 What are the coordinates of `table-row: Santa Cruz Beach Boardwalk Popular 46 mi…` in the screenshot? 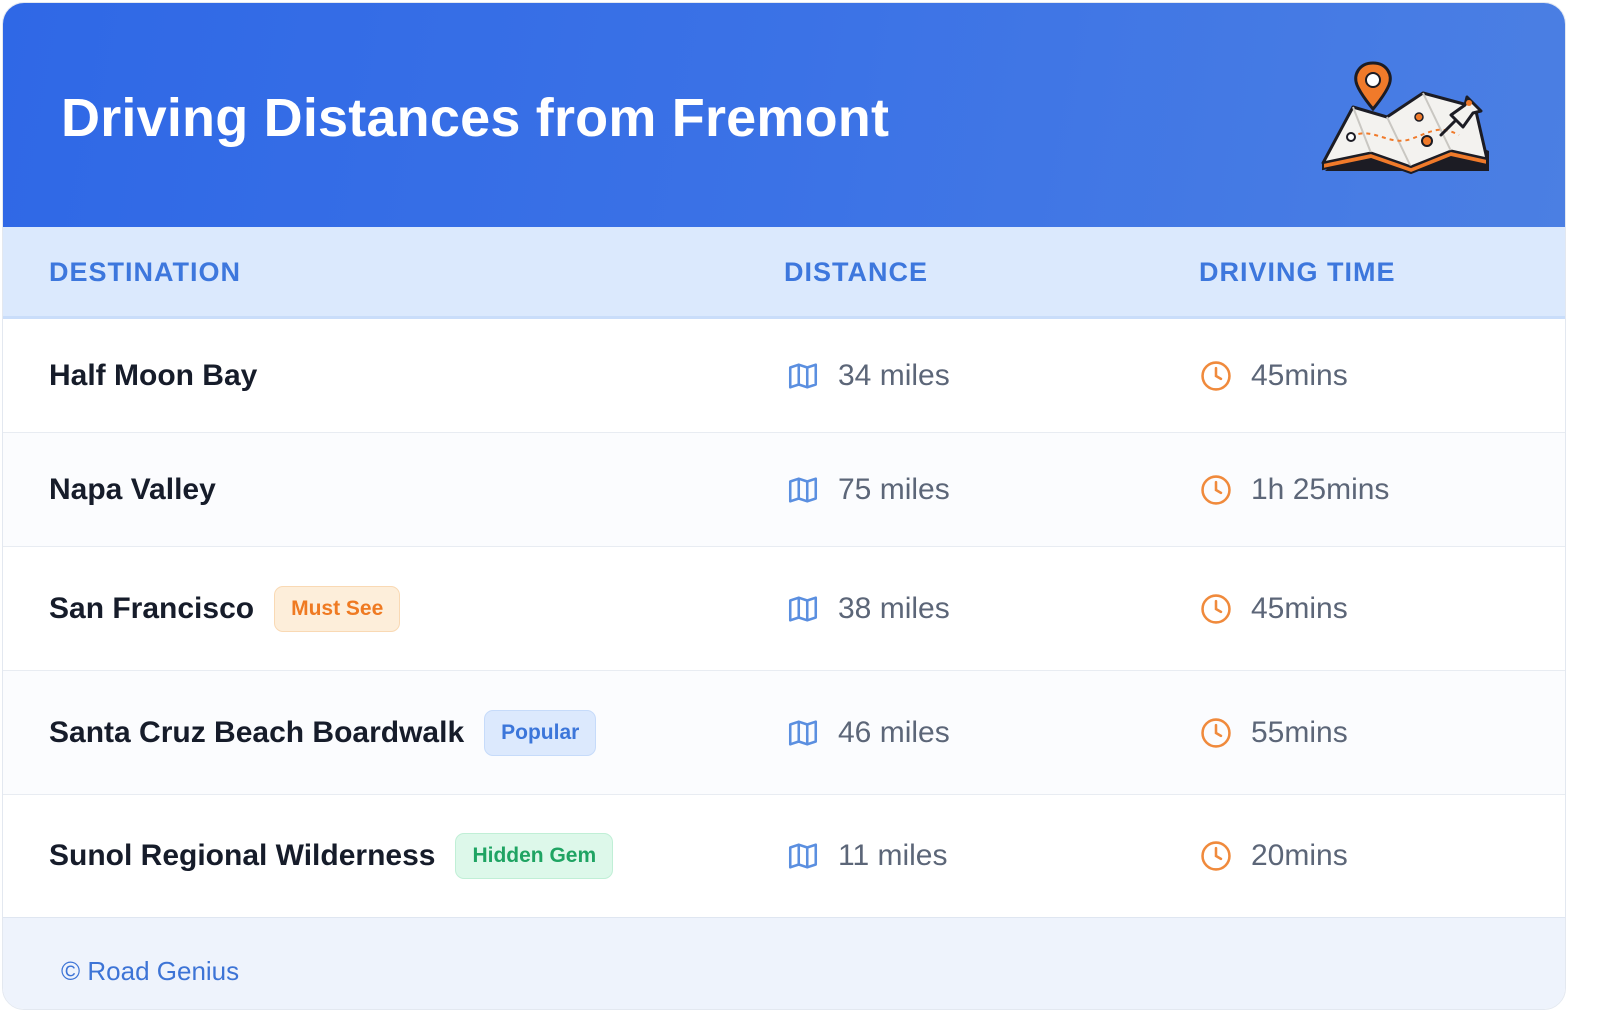 It's located at (784, 733).